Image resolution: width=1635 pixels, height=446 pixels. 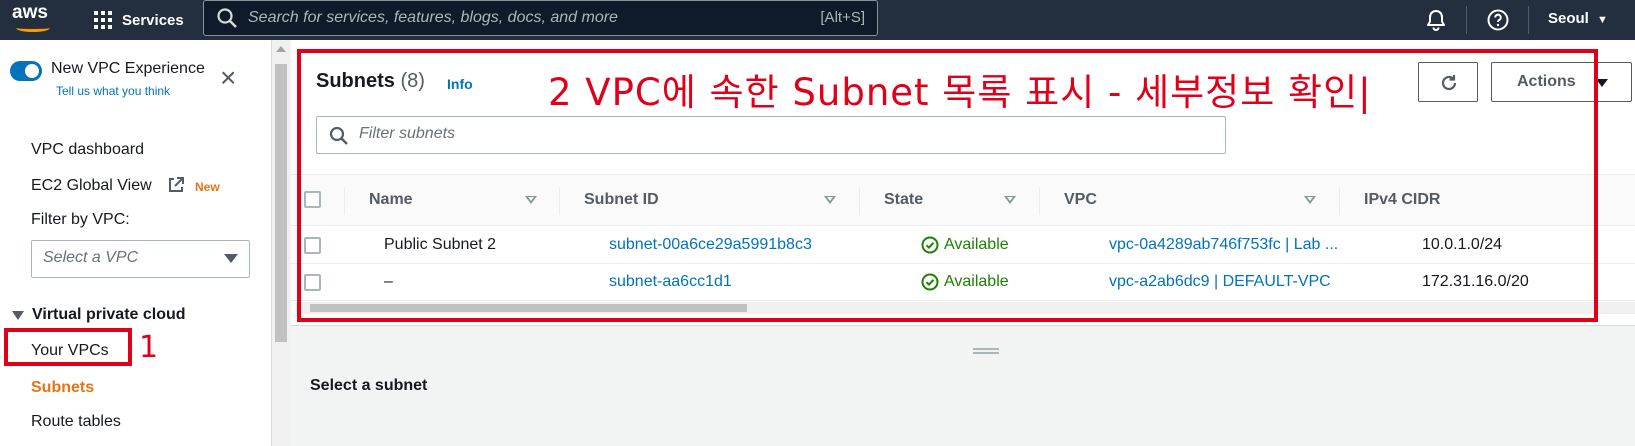 I want to click on global-search-box: [Alt+S], so click(x=540, y=18).